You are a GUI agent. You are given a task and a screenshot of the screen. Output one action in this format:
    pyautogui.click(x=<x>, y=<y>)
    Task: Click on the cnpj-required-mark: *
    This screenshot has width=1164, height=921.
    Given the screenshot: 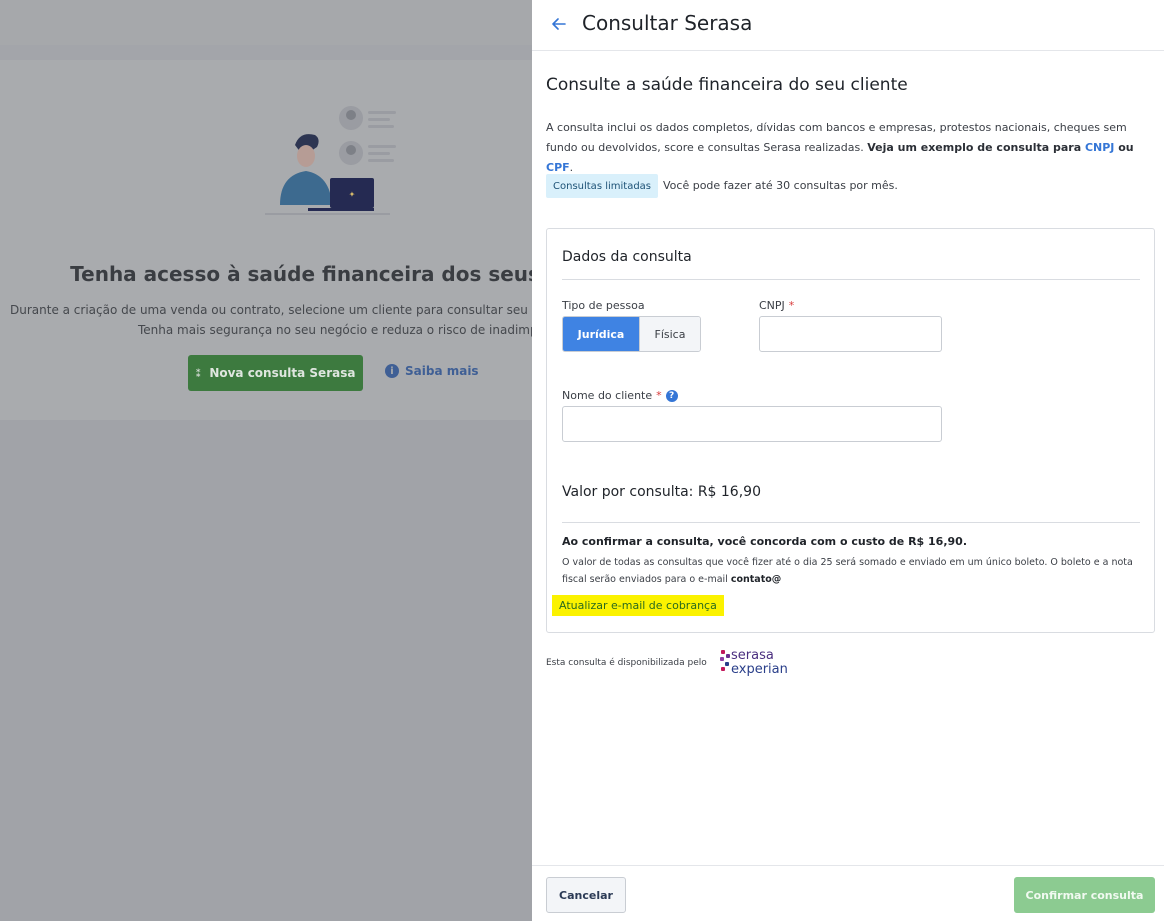 What is the action you would take?
    pyautogui.click(x=791, y=305)
    